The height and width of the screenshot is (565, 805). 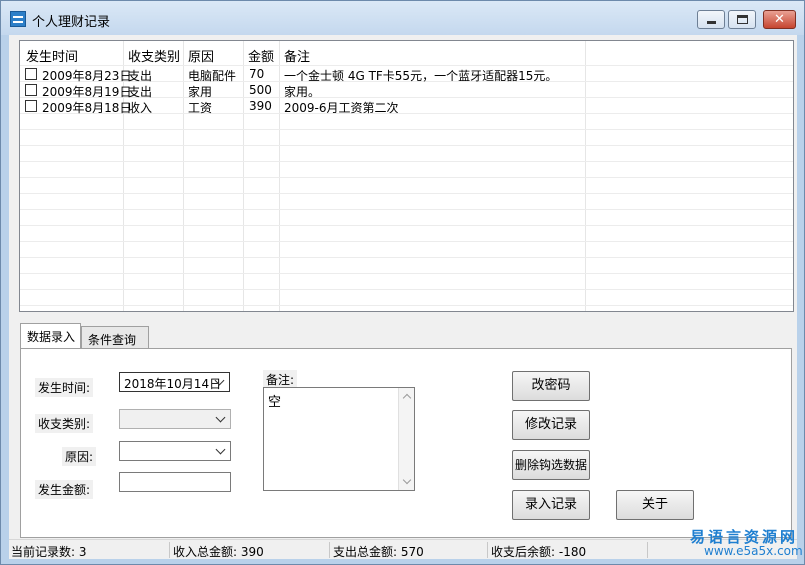 I want to click on date-picker: 2018年10月14日, so click(x=174, y=382).